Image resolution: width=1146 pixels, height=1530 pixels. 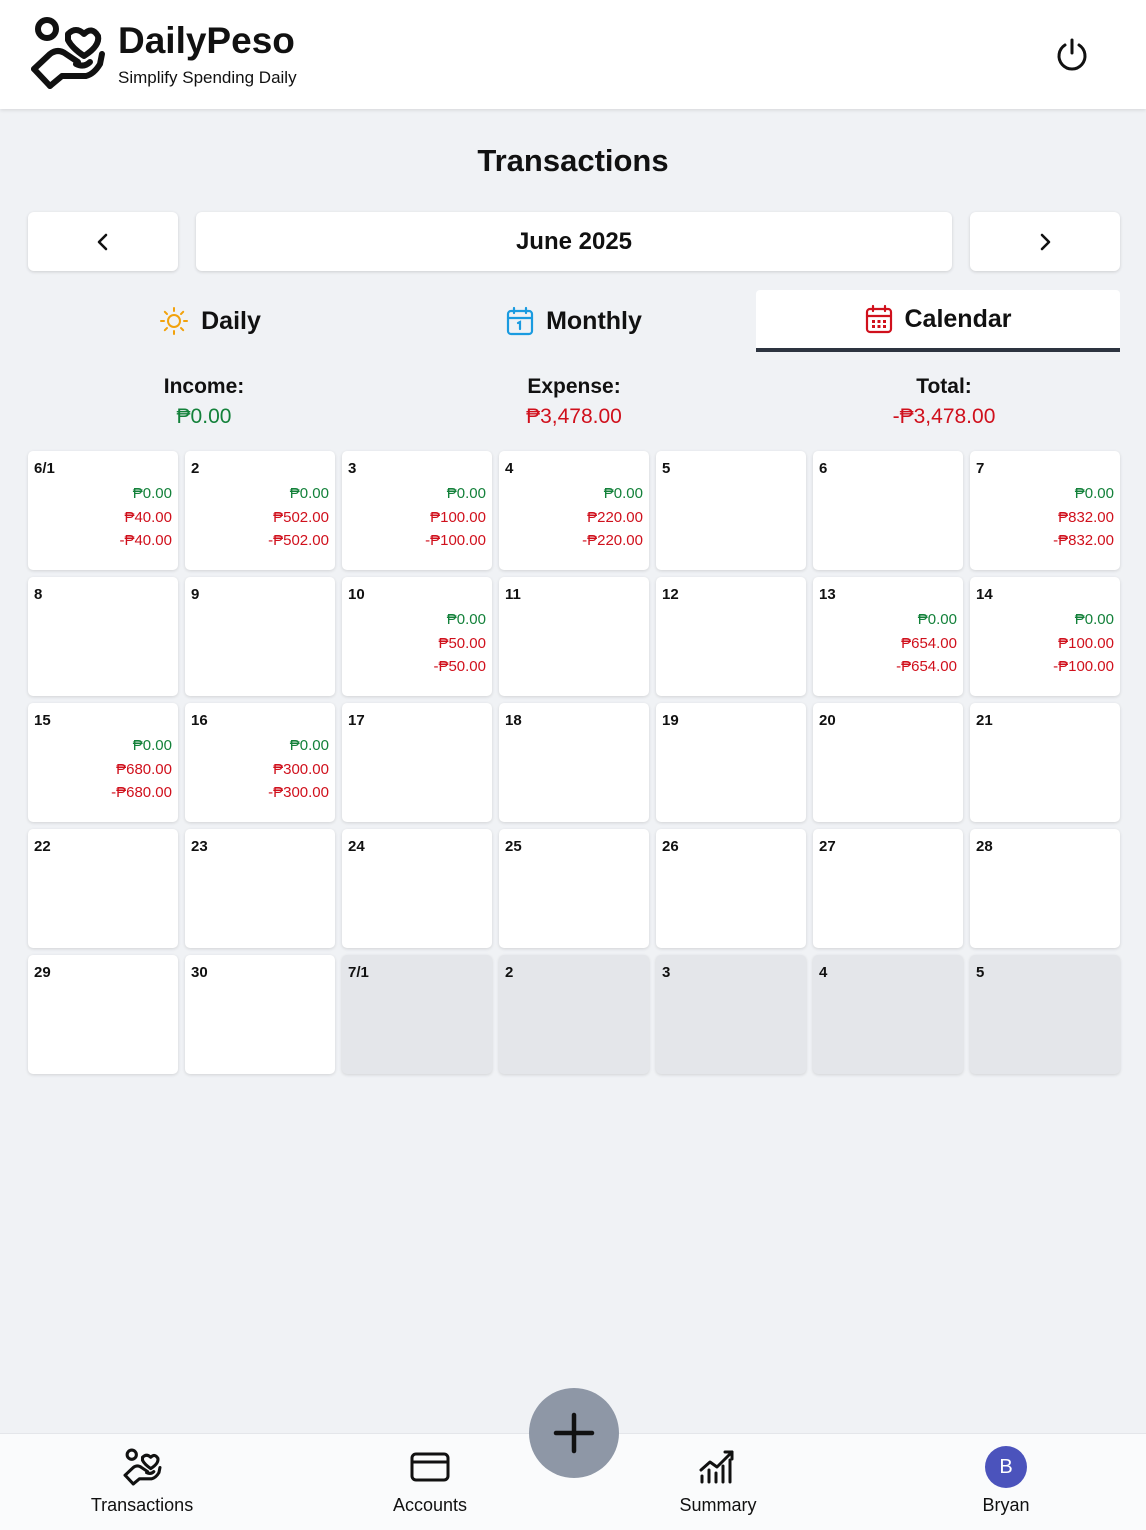 What do you see at coordinates (417, 762) in the screenshot?
I see `calendar-day-cell: 17` at bounding box center [417, 762].